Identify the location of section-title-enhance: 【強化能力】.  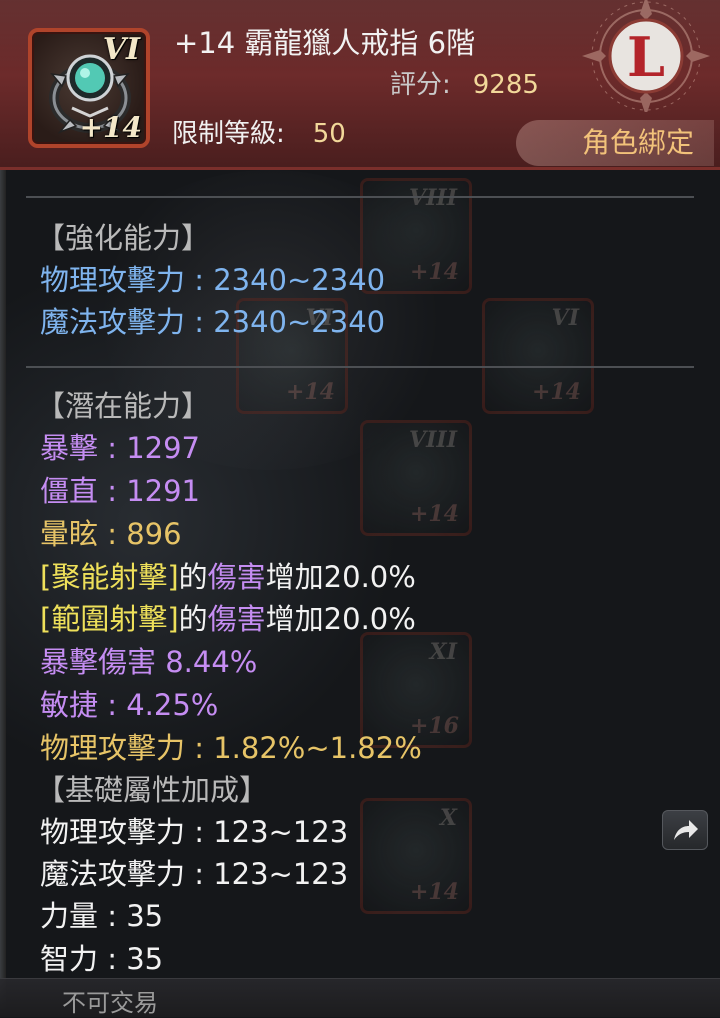
(123, 238).